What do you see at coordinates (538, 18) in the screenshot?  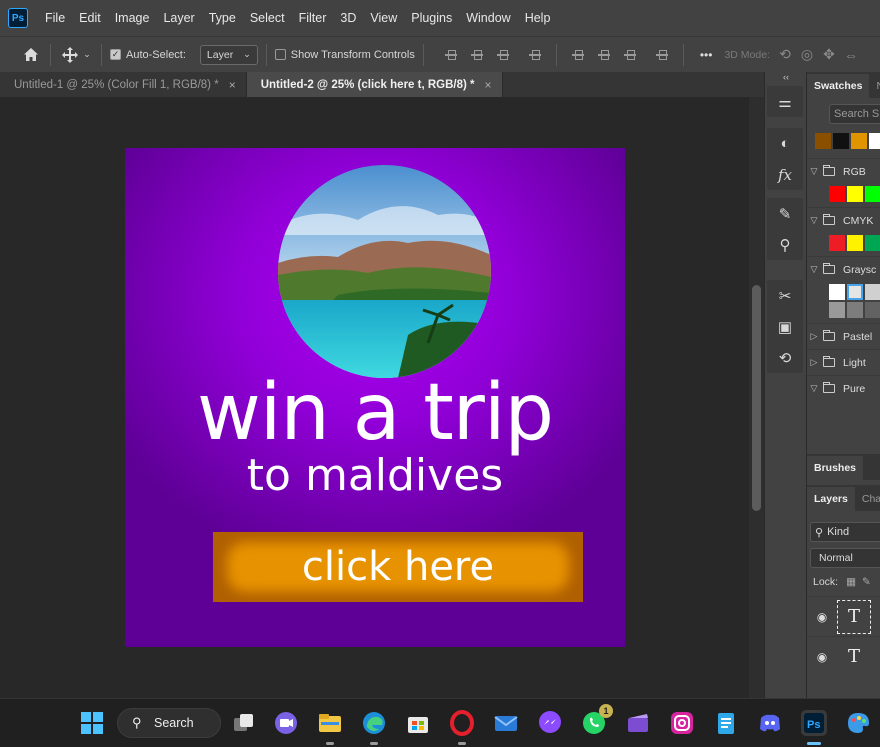 I see `menu-help: Help` at bounding box center [538, 18].